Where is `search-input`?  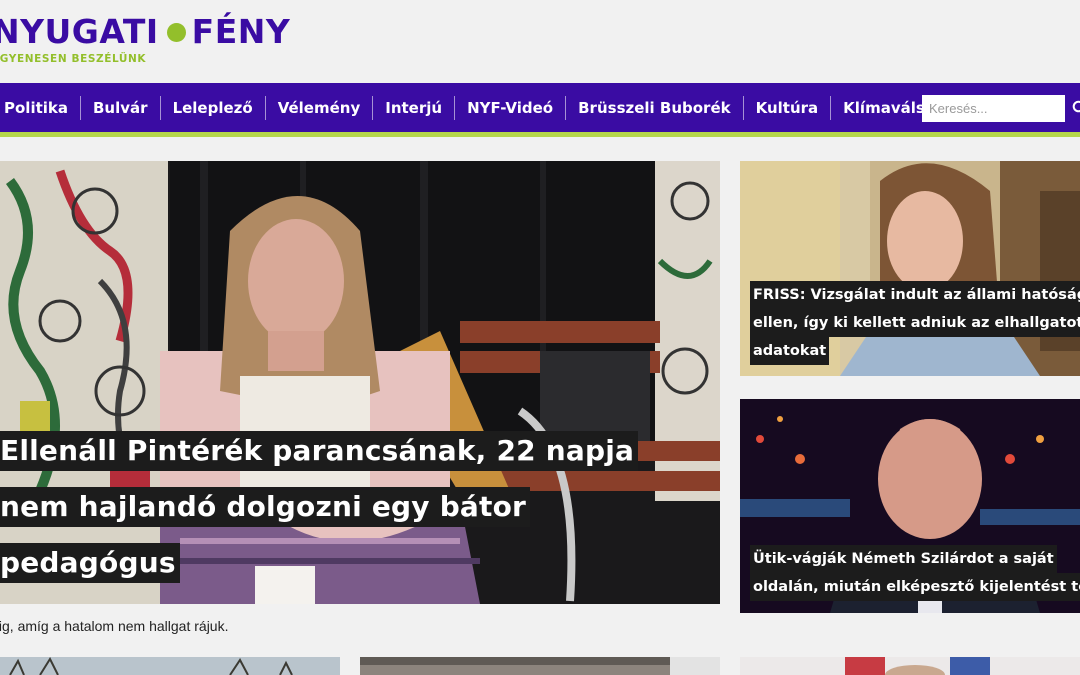
search-input is located at coordinates (993, 108).